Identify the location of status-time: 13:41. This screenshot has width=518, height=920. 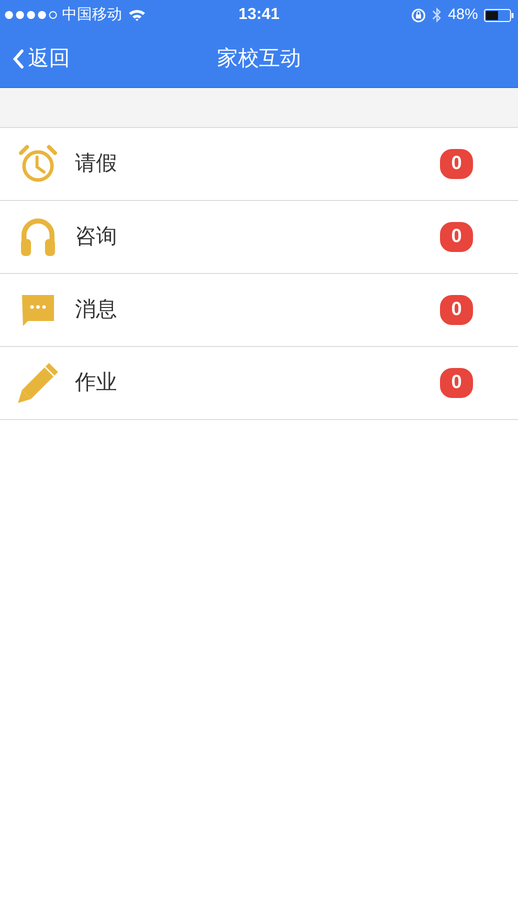
(259, 15).